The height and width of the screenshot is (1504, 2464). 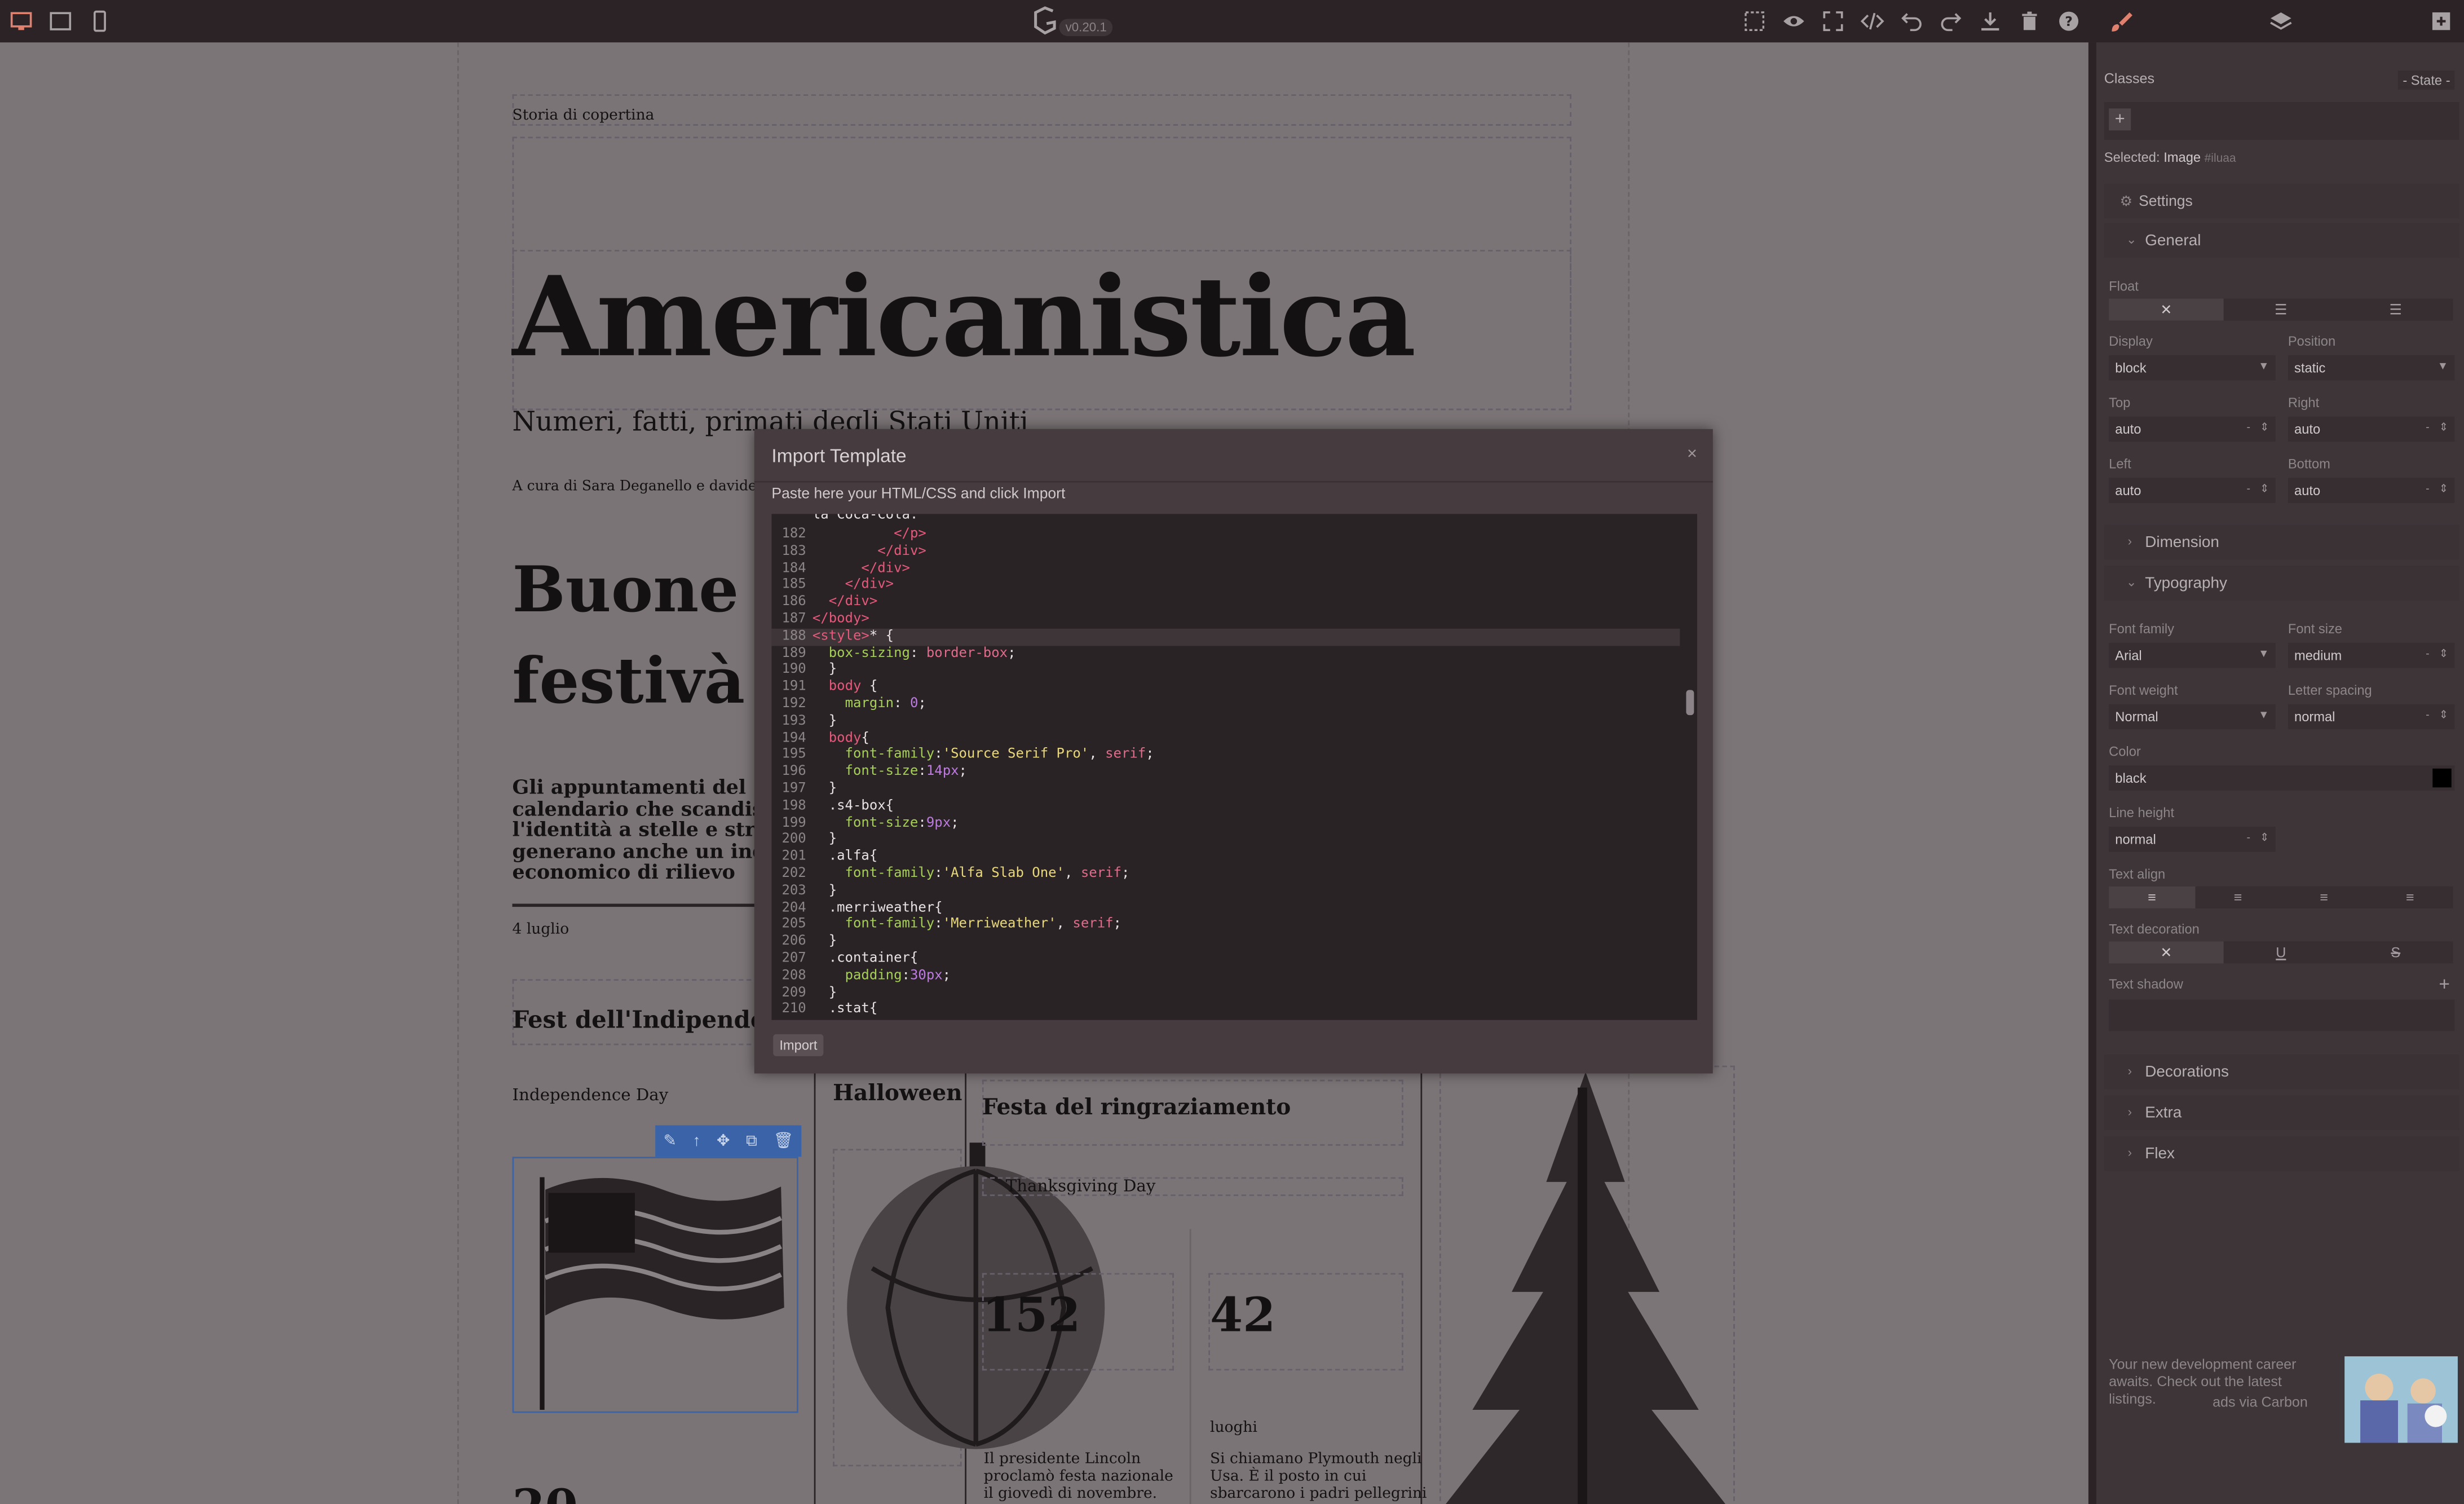 What do you see at coordinates (2192, 655) in the screenshot?
I see `font-family-select: Arial ▼` at bounding box center [2192, 655].